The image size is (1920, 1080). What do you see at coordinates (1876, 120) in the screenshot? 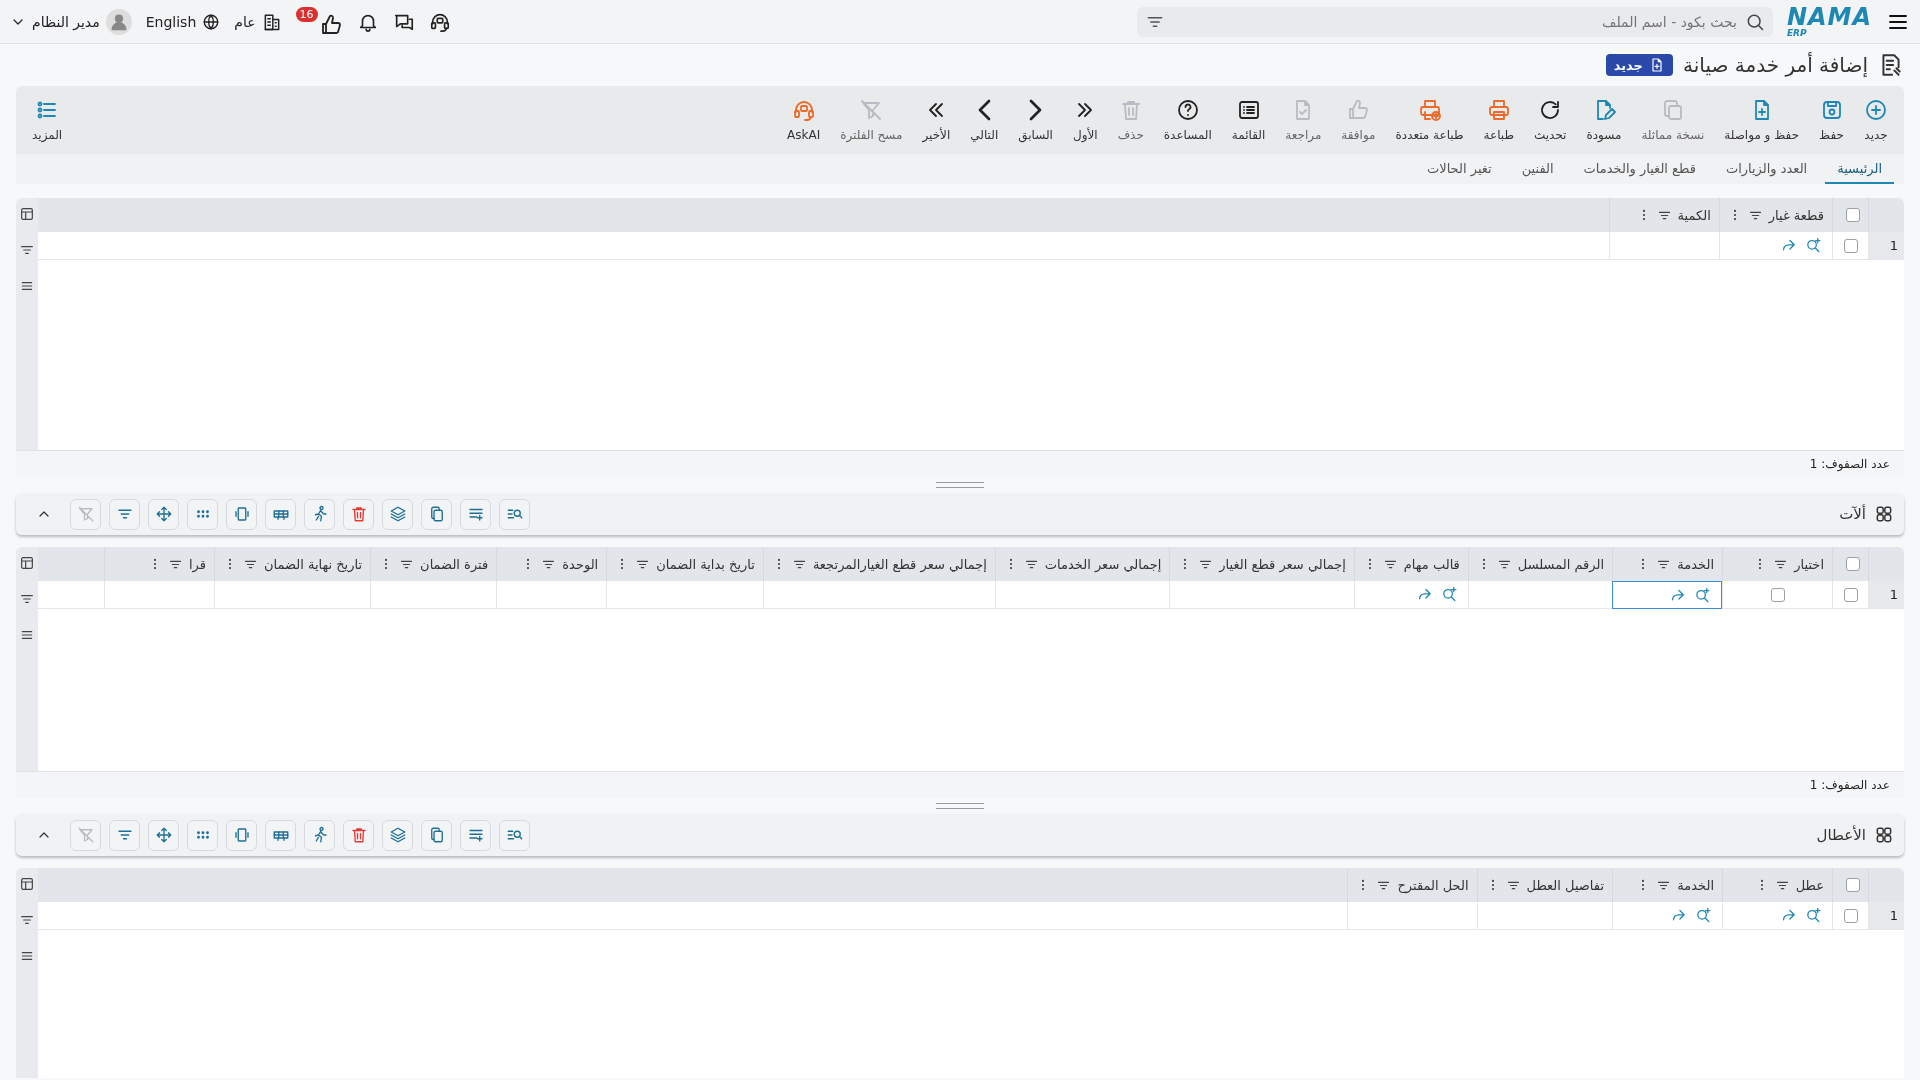
I see `toolbar-button: جديد` at bounding box center [1876, 120].